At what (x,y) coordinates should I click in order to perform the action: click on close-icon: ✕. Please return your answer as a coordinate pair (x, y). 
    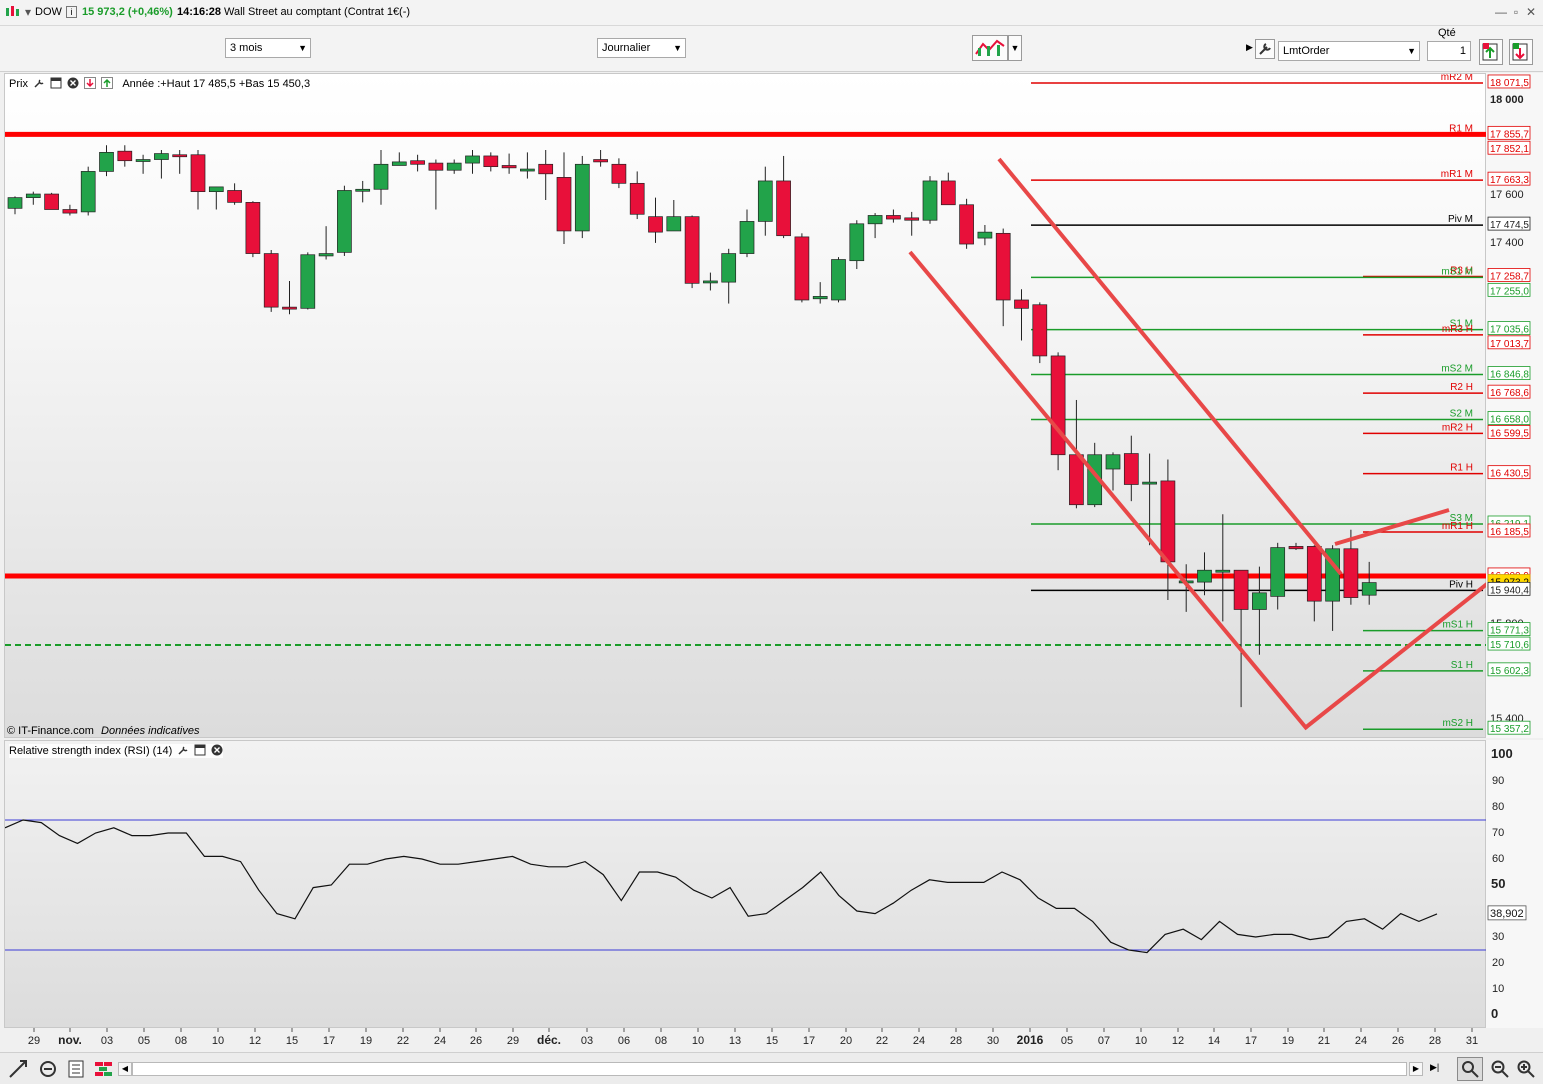
    Looking at the image, I should click on (1531, 12).